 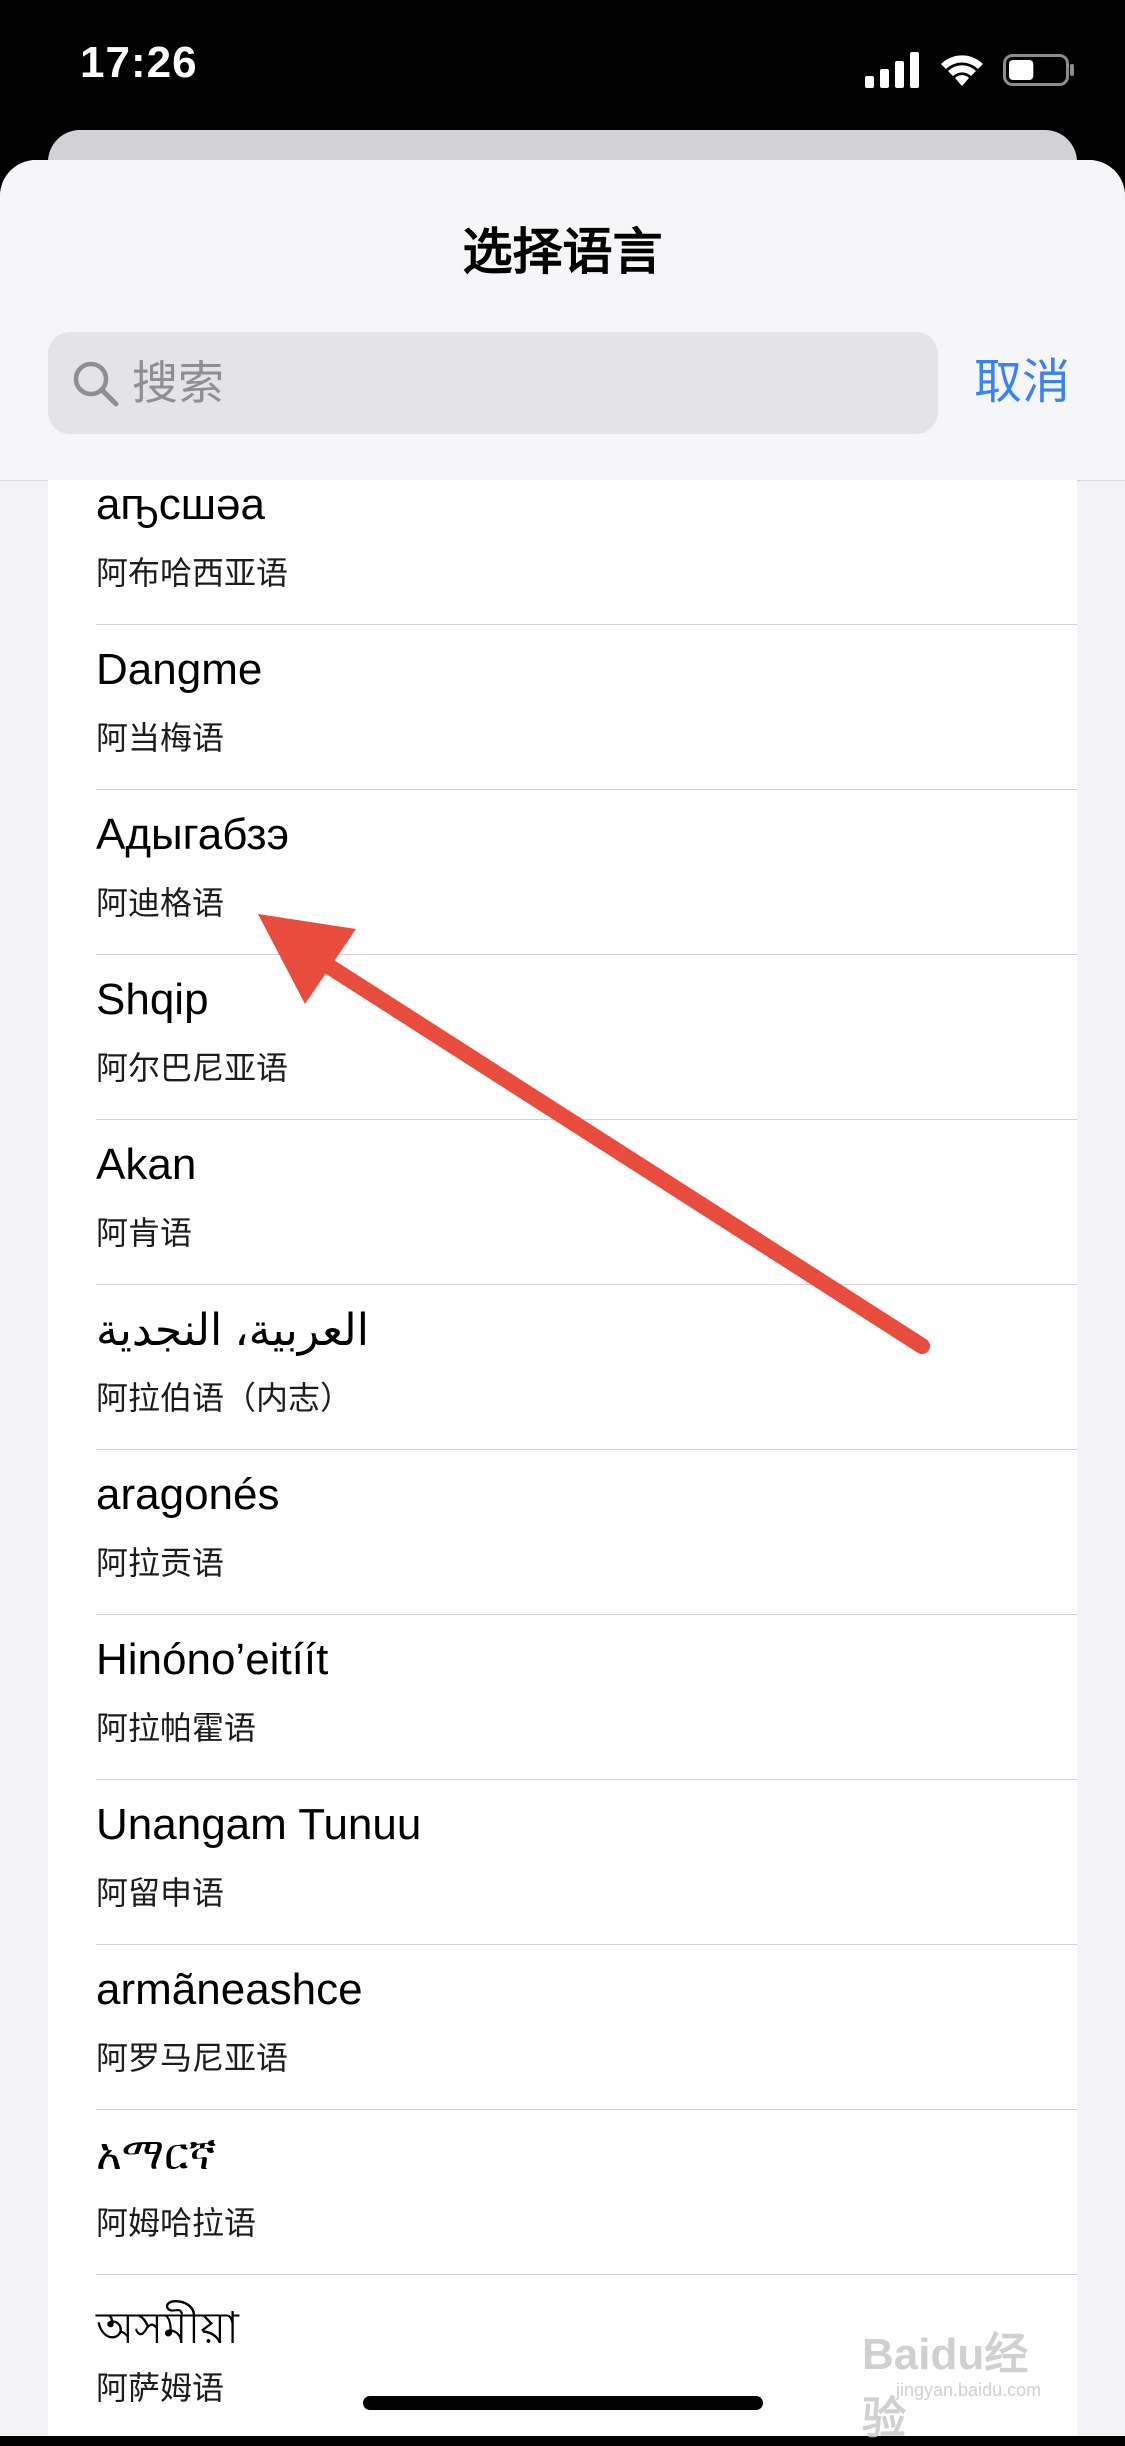 I want to click on sheet-header: 选择语言 取消, so click(x=562, y=320).